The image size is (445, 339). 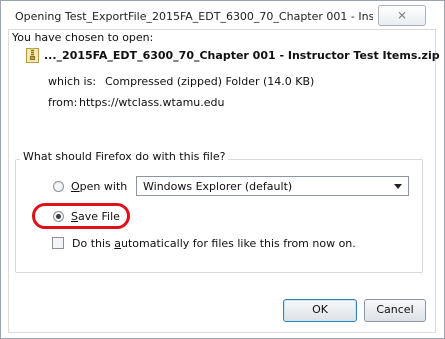 I want to click on intro-text: You have chosen to open:, so click(x=83, y=37).